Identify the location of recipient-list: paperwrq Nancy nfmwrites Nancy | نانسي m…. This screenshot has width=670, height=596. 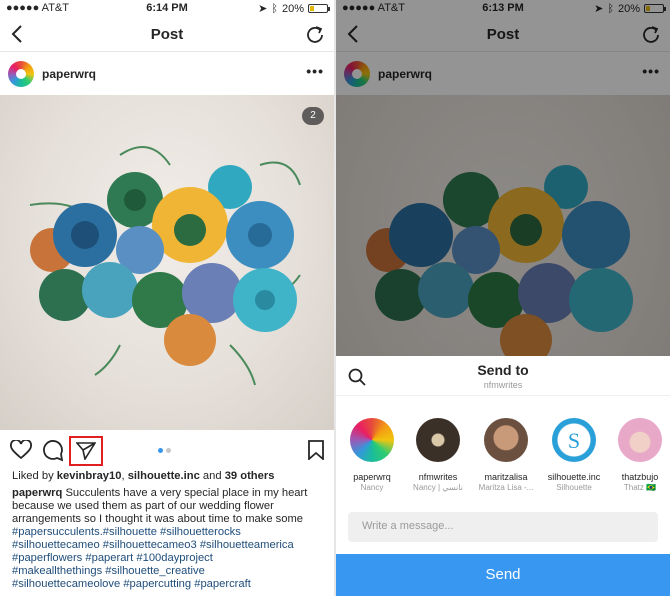
(503, 463).